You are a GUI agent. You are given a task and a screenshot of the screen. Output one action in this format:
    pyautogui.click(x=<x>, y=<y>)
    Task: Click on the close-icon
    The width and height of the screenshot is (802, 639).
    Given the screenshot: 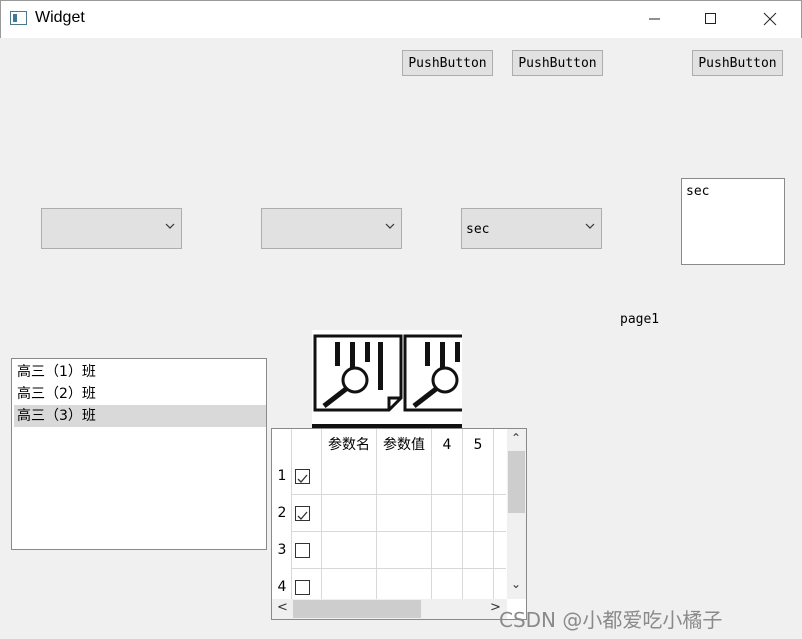 What is the action you would take?
    pyautogui.click(x=770, y=19)
    